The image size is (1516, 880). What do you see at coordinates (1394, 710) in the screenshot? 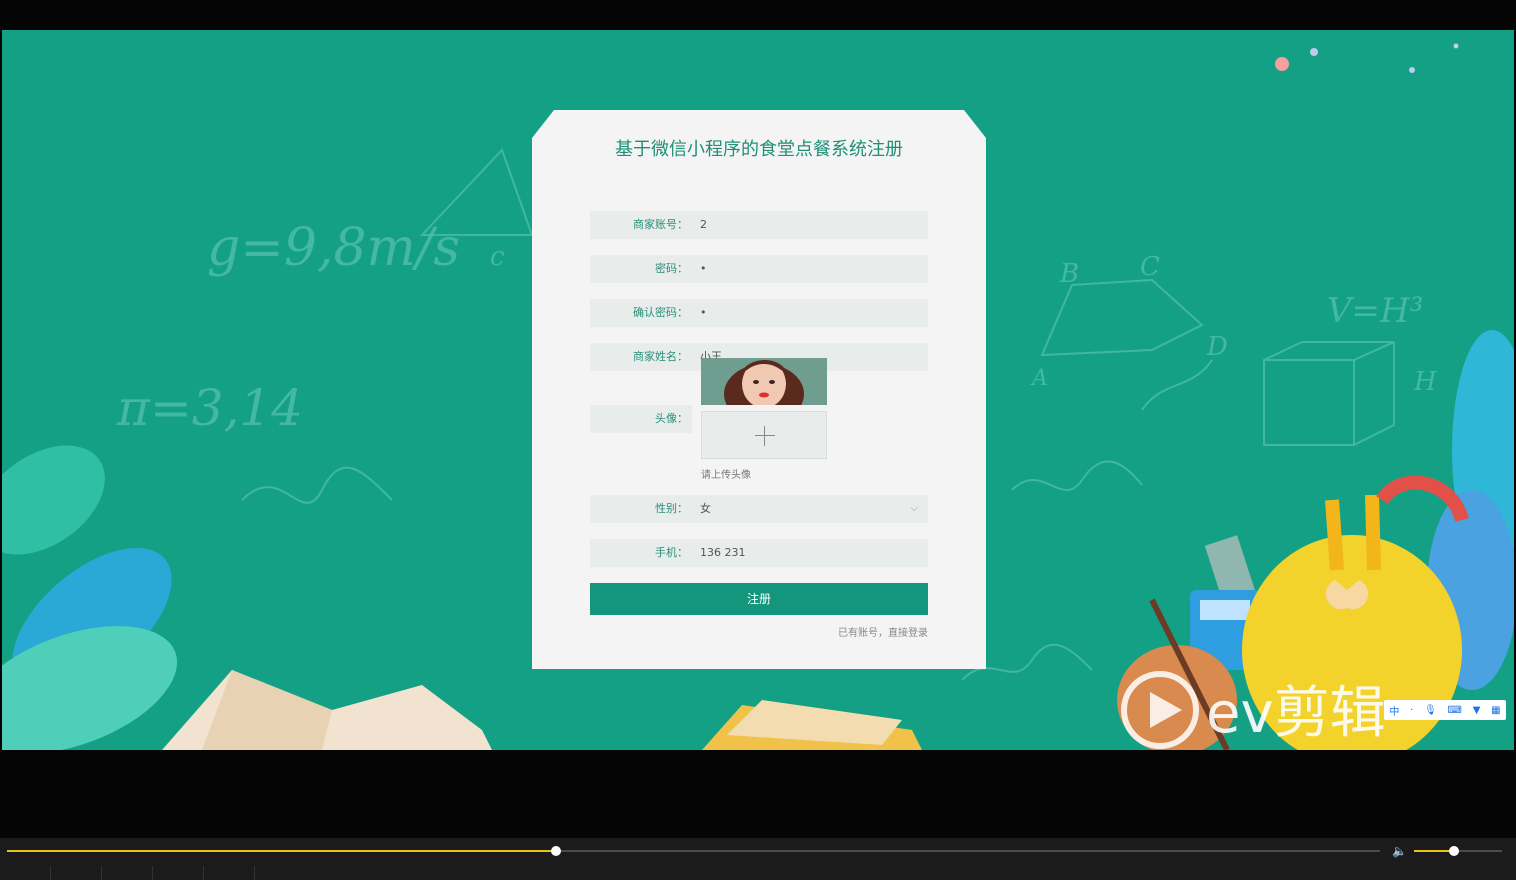
I see `ime-language-toggle: 中` at bounding box center [1394, 710].